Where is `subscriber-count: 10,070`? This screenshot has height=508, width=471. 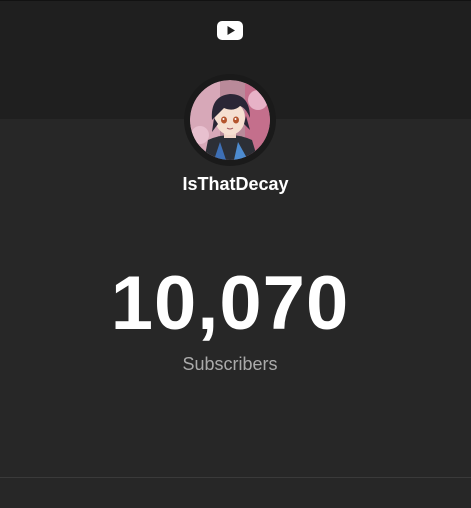 subscriber-count: 10,070 is located at coordinates (230, 303).